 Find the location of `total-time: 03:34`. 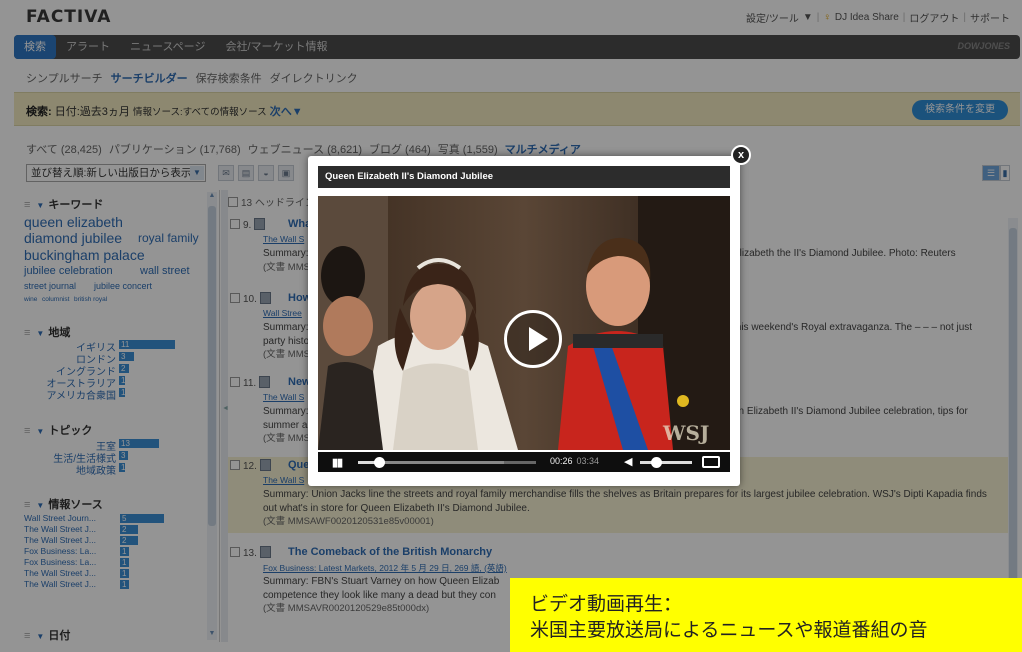

total-time: 03:34 is located at coordinates (588, 461).